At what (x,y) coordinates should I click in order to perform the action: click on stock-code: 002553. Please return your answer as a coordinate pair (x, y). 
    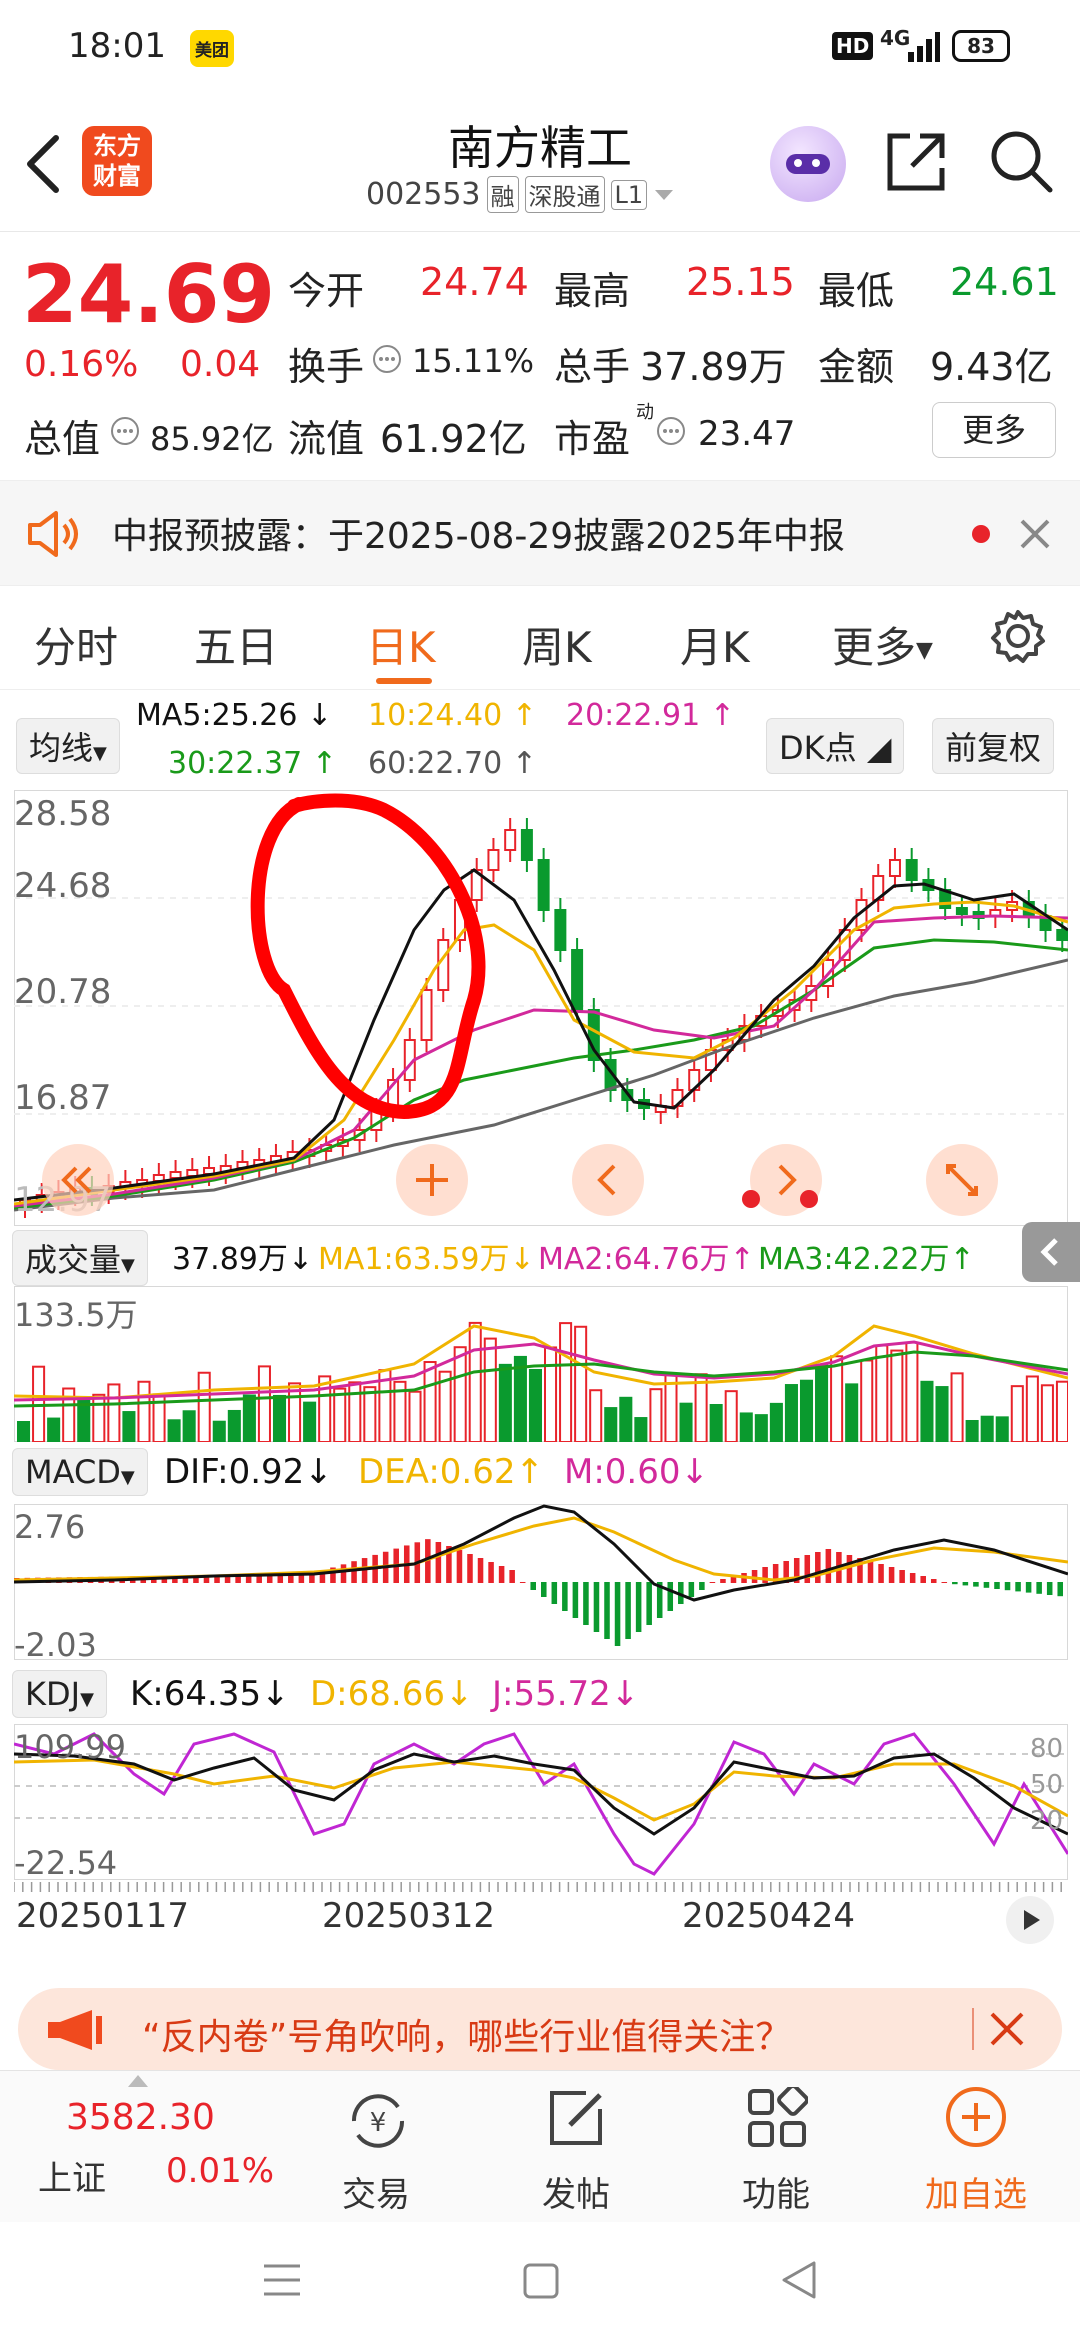
    Looking at the image, I should click on (423, 194).